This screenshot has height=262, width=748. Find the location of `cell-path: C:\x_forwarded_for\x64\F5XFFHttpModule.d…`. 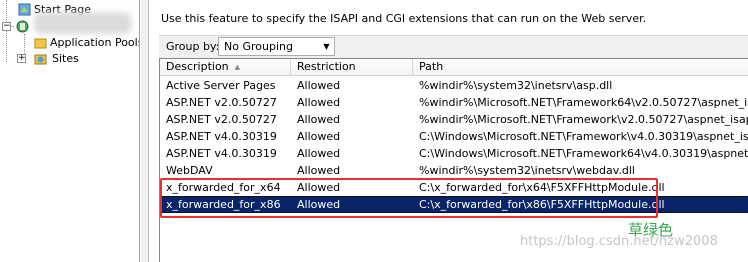

cell-path: C:\x_forwarded_for\x64\F5XFFHttpModule.d… is located at coordinates (542, 187).